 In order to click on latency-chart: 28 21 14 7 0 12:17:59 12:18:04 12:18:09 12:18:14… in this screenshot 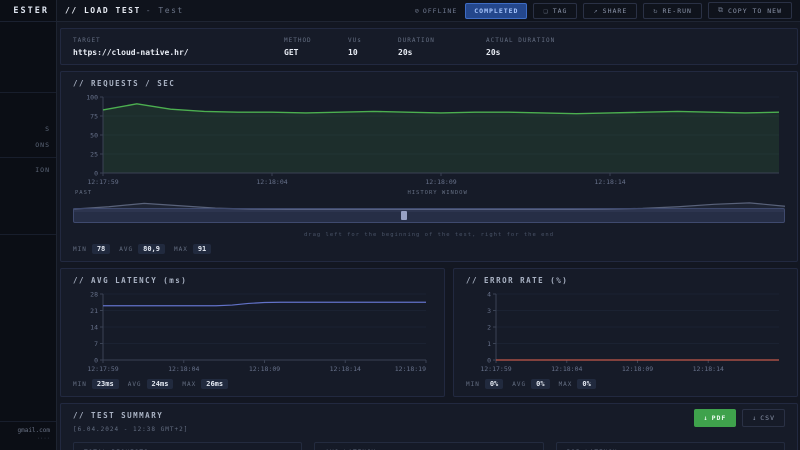, I will do `click(252, 331)`.